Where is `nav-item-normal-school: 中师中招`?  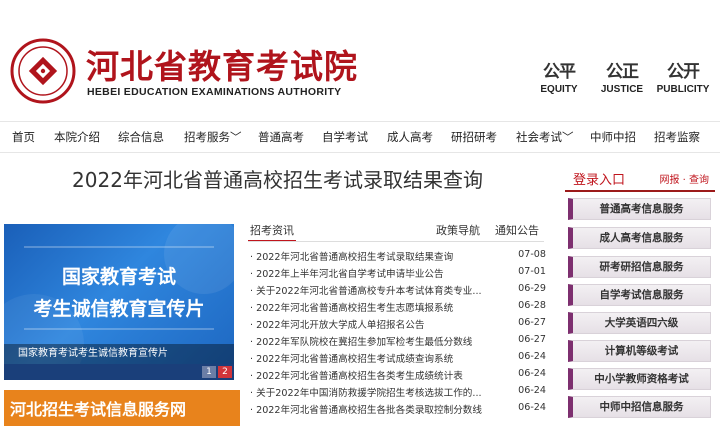
nav-item-normal-school: 中师中招 is located at coordinates (613, 137).